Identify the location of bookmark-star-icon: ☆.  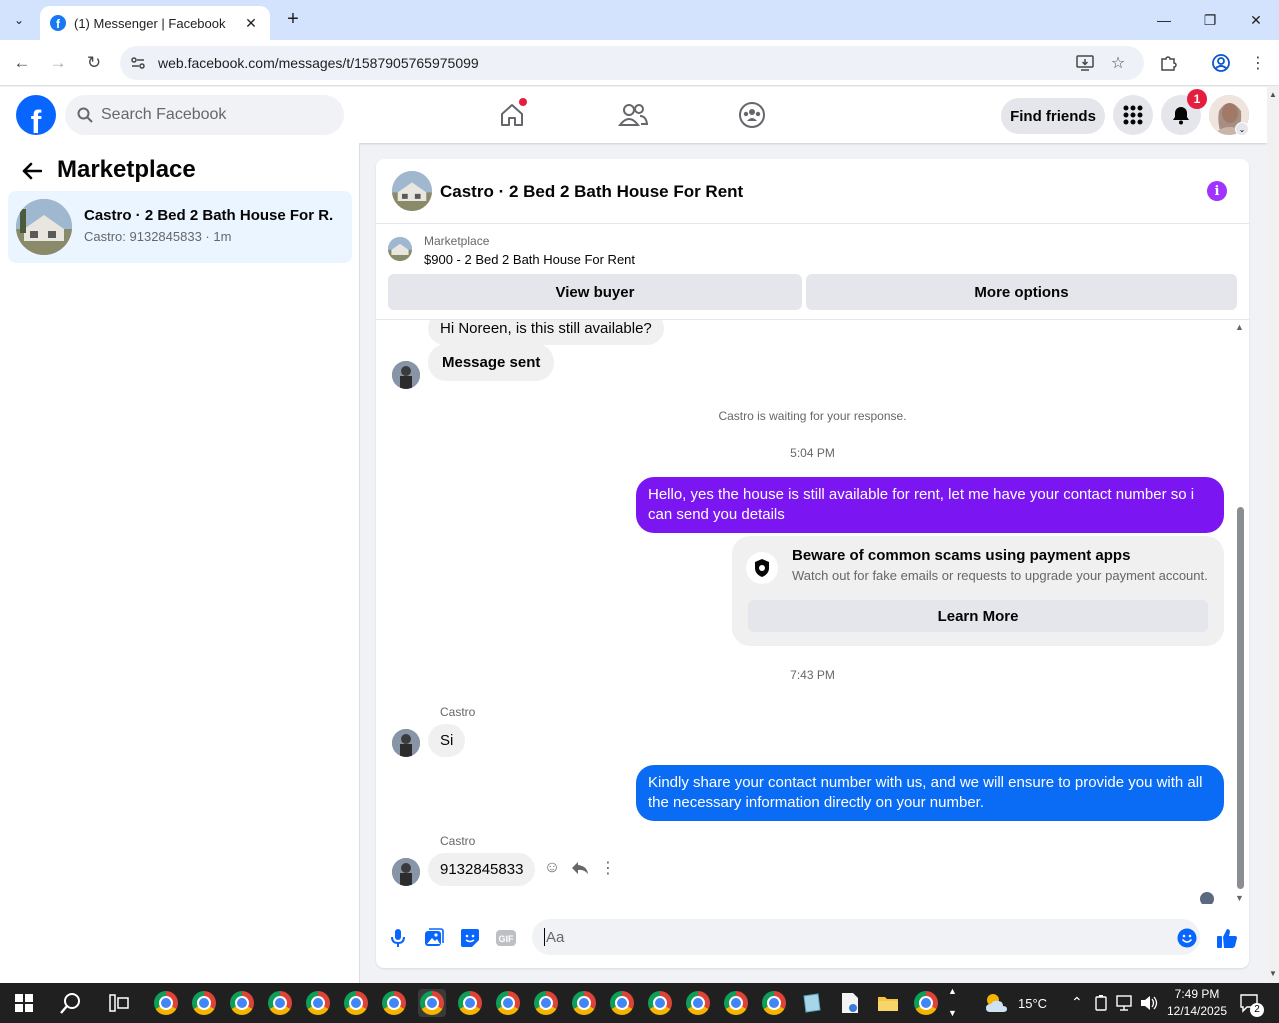
(1118, 63).